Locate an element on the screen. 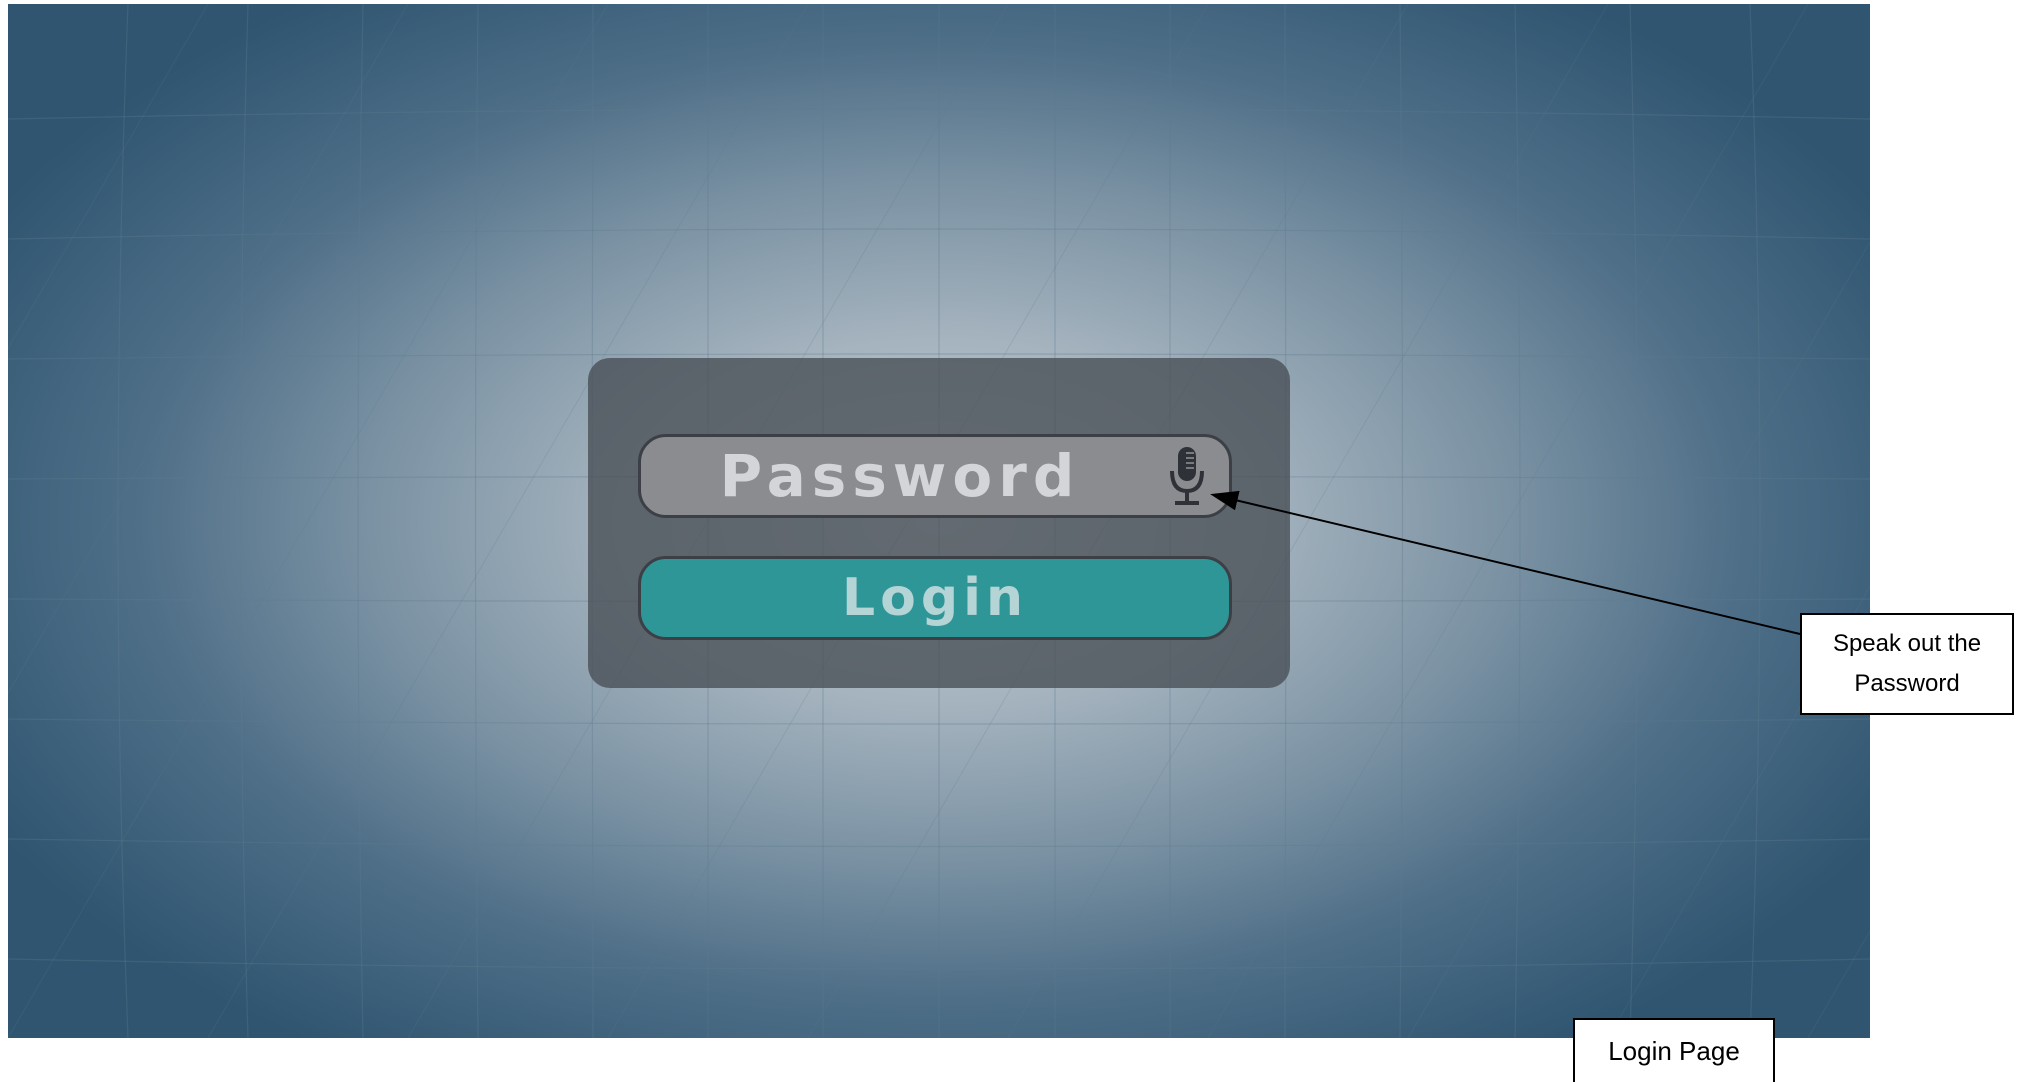 The height and width of the screenshot is (1082, 2020). page-label-text: Login Page is located at coordinates (1674, 1050).